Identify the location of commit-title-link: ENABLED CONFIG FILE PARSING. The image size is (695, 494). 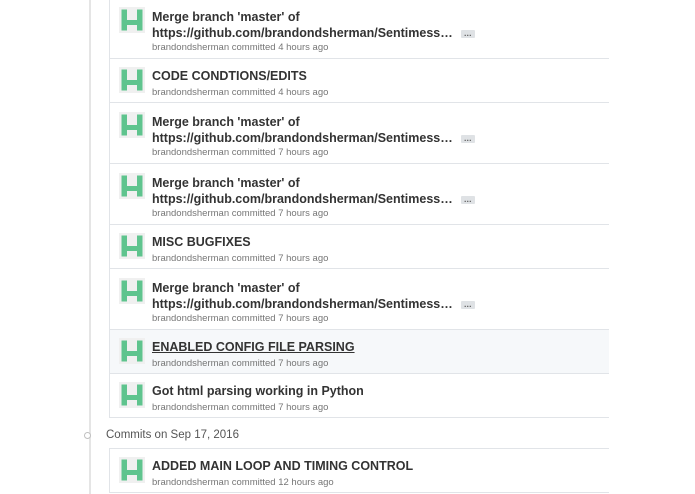
(253, 347).